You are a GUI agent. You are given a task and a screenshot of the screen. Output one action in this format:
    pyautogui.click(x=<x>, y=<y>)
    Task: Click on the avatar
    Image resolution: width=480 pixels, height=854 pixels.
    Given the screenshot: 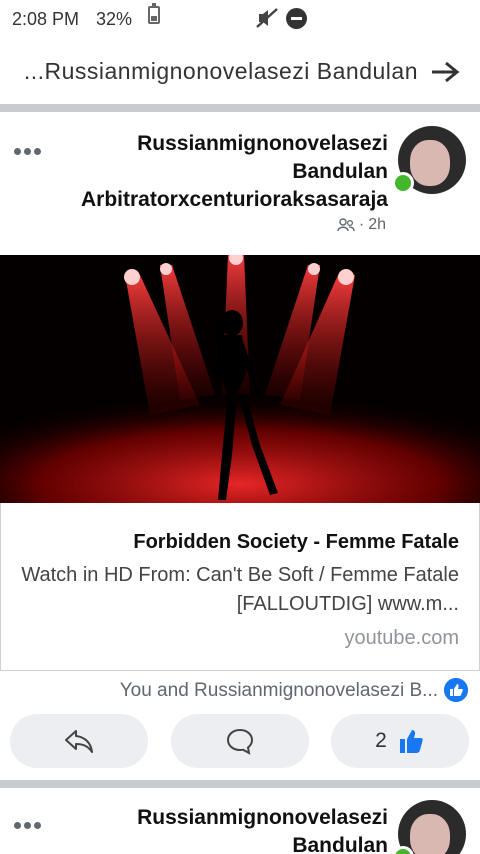 What is the action you would take?
    pyautogui.click(x=432, y=827)
    